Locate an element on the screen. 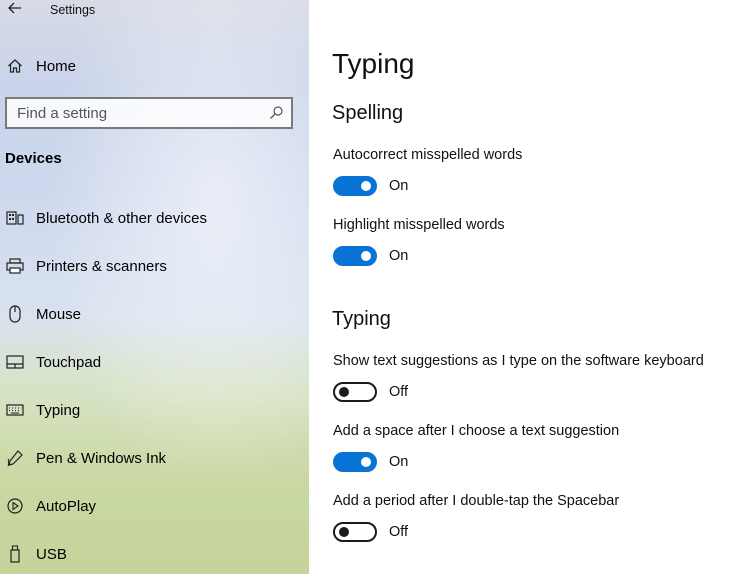  touchpad-icon is located at coordinates (15, 362).